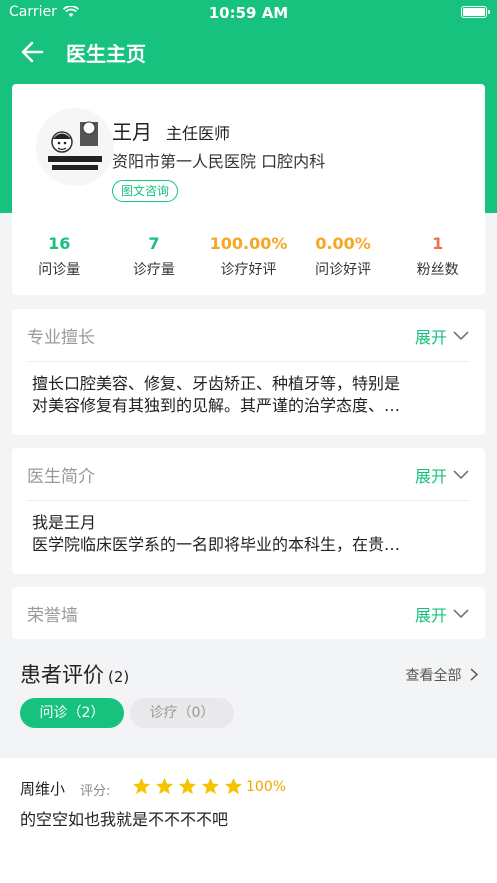 The height and width of the screenshot is (883, 497). Describe the element at coordinates (248, 474) in the screenshot. I see `section-header: 医生简介 展开` at that location.